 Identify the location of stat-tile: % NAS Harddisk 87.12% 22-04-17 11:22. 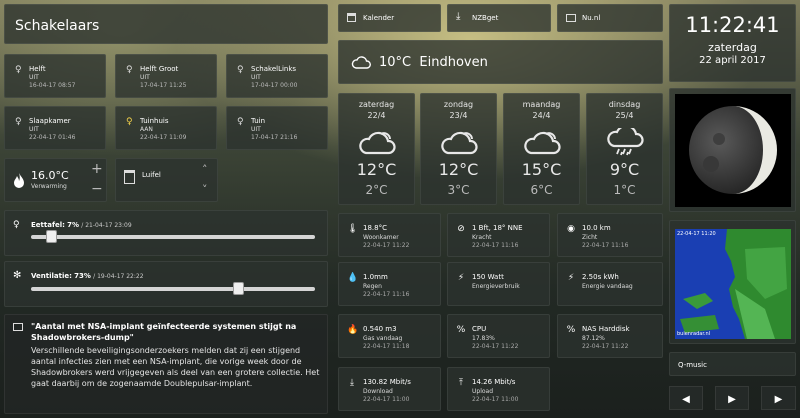
(610, 336).